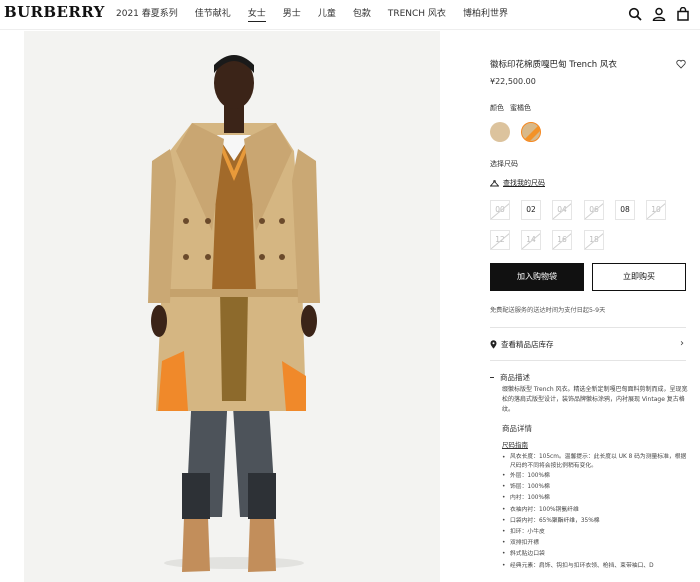 The image size is (700, 582). Describe the element at coordinates (635, 14) in the screenshot. I see `search-icon` at that location.